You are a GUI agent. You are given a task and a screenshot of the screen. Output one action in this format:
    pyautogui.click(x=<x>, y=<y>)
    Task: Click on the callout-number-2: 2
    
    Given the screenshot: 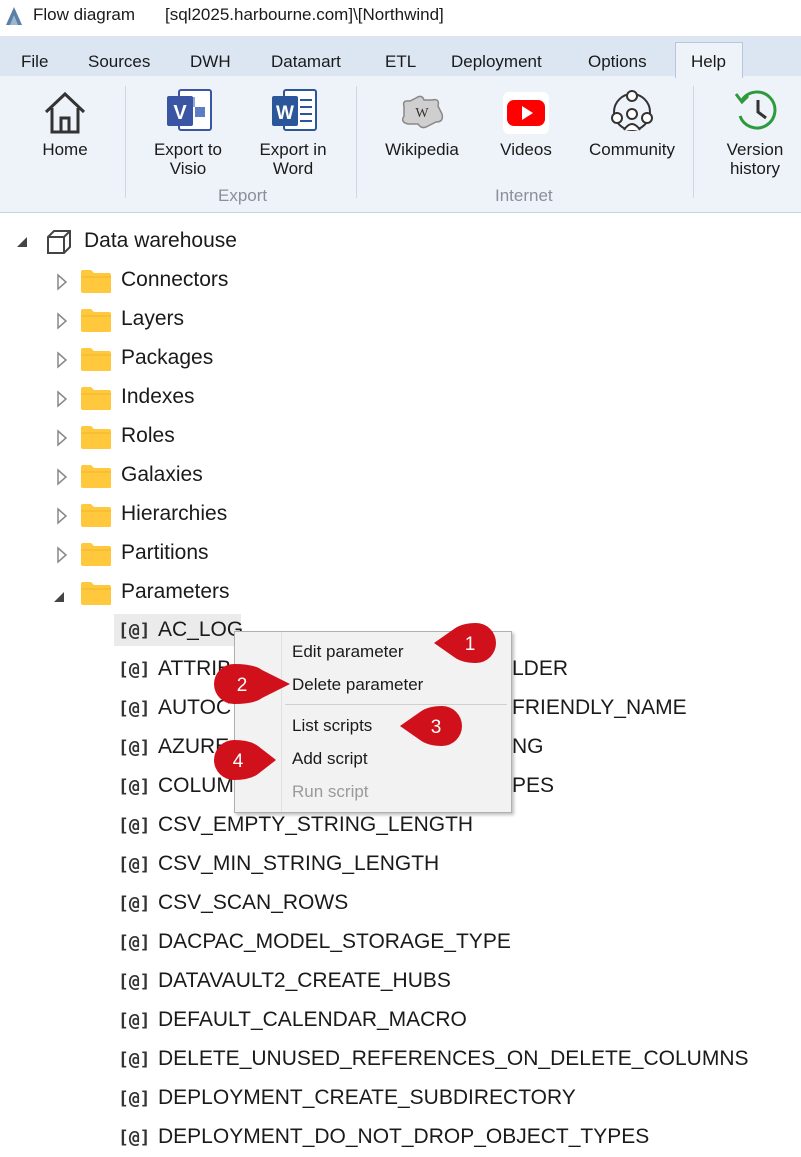 What is the action you would take?
    pyautogui.click(x=242, y=685)
    